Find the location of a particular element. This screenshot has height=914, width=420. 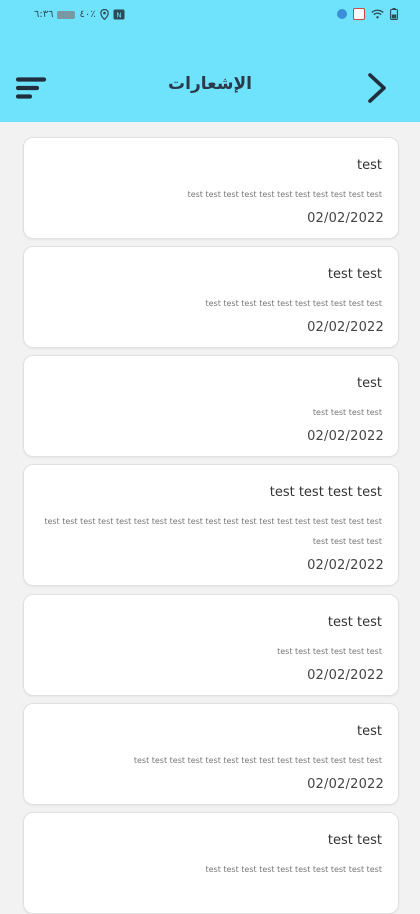

notification-title: test test test test is located at coordinates (325, 492).